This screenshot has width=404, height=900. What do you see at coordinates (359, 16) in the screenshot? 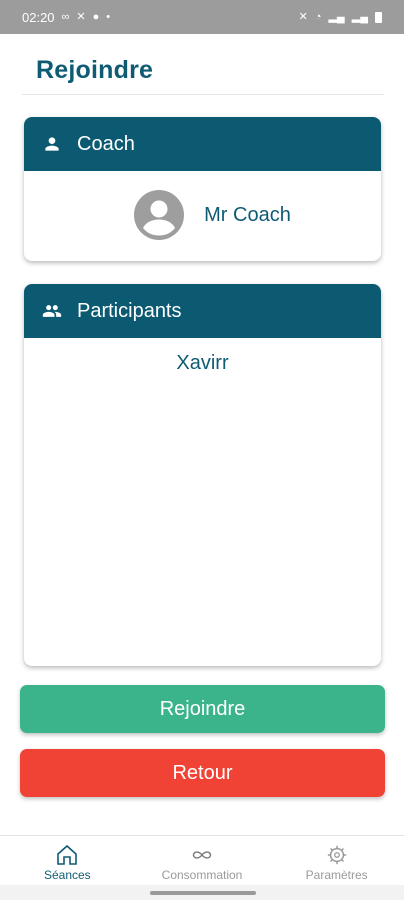
I see `signal-2-icon: ▂▄` at bounding box center [359, 16].